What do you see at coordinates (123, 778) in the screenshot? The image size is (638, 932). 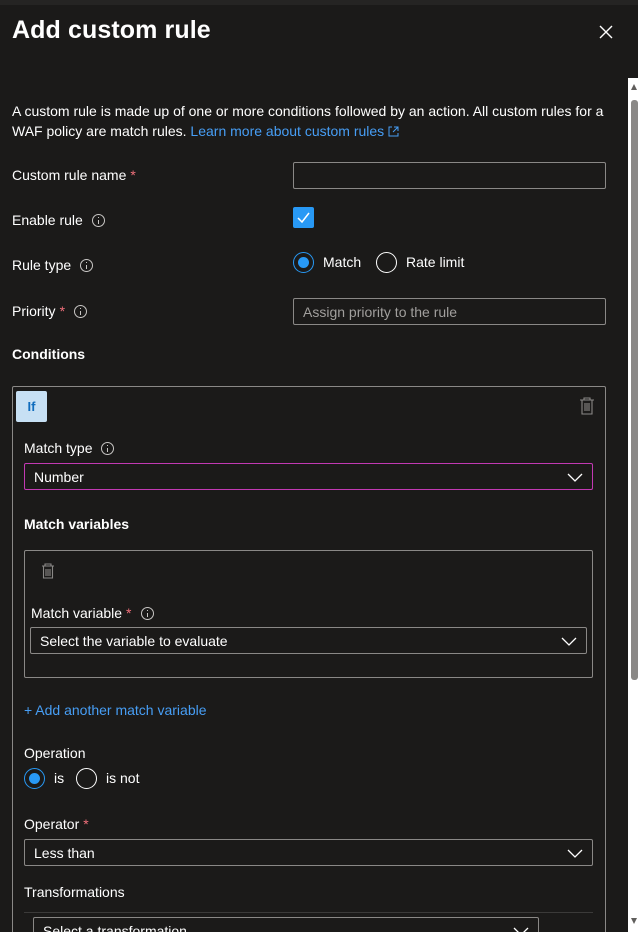 I see `operation-is-not-label: is not` at bounding box center [123, 778].